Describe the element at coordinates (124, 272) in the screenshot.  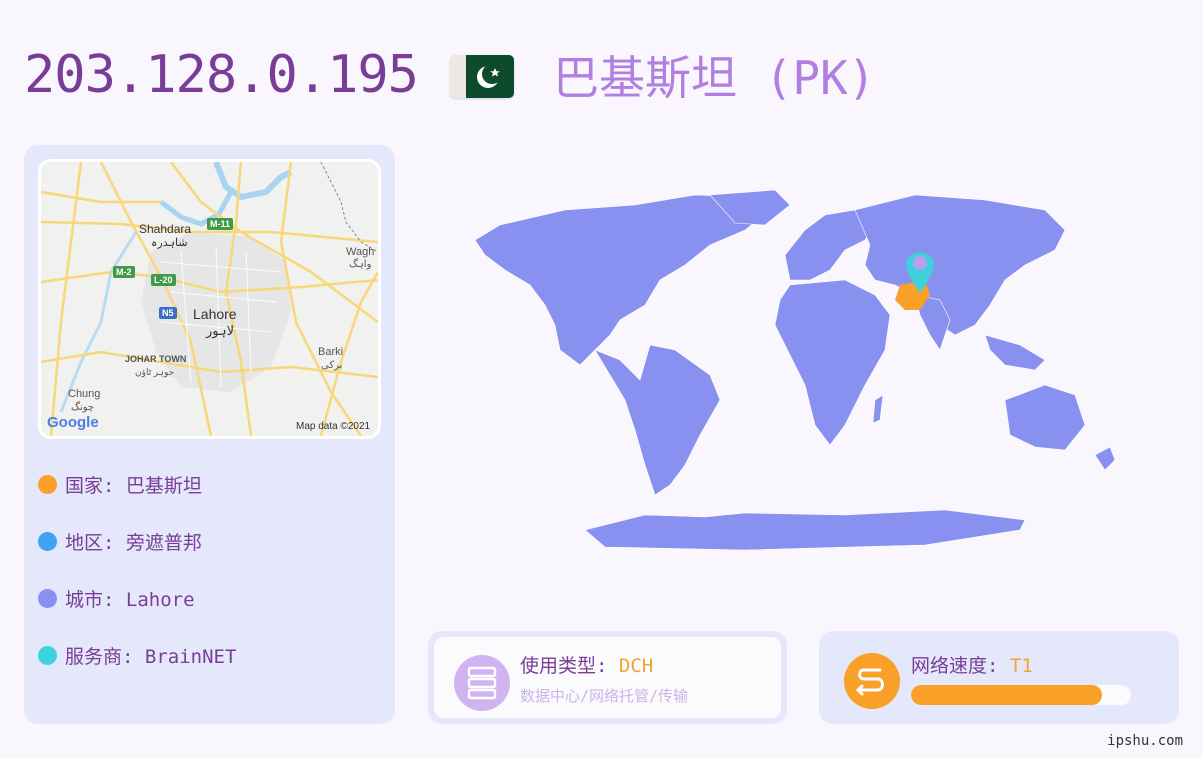
I see `road-badge-m2: M-2` at that location.